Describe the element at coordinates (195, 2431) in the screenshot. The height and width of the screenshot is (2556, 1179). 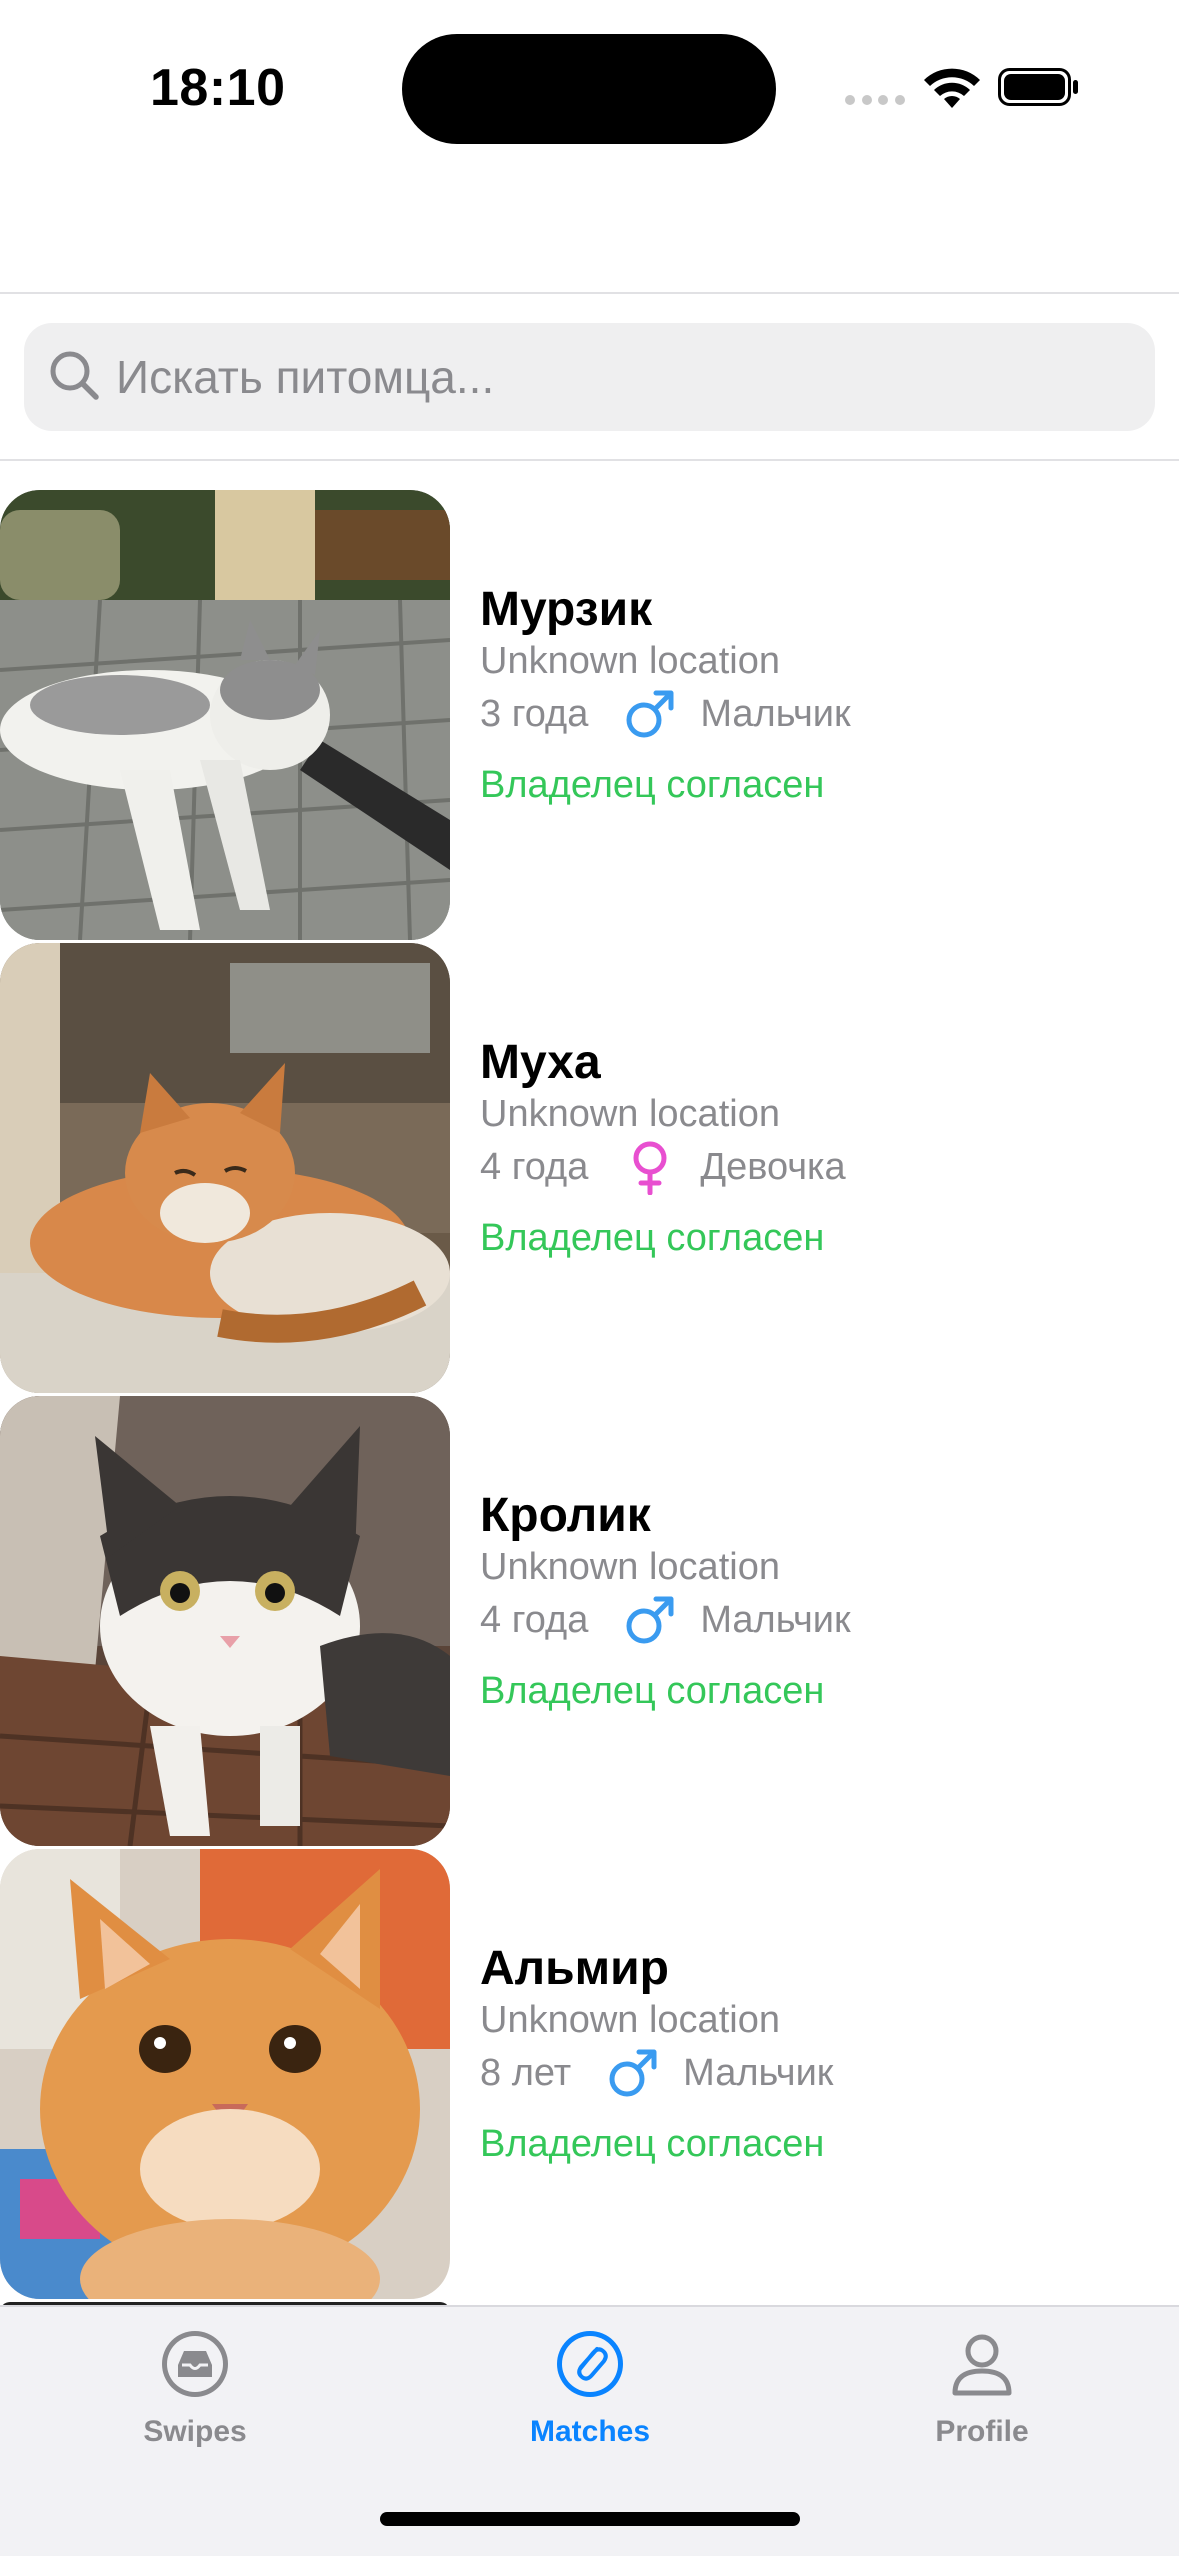
I see `tab-label: Swipes` at that location.